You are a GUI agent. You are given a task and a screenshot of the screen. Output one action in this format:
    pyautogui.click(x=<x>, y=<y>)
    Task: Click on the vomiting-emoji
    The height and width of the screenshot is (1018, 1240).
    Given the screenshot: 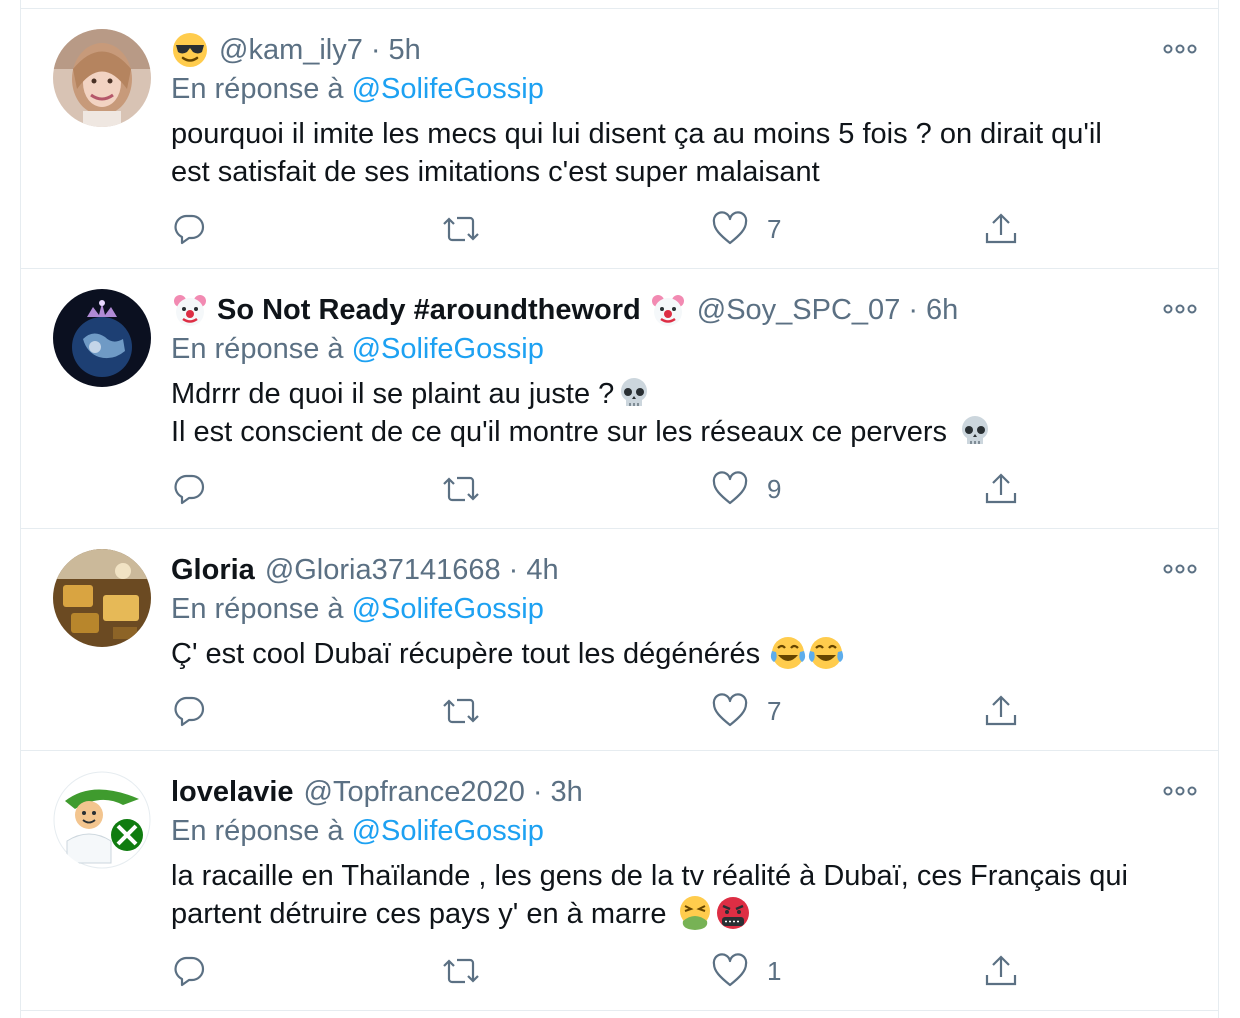 What is the action you would take?
    pyautogui.click(x=695, y=913)
    